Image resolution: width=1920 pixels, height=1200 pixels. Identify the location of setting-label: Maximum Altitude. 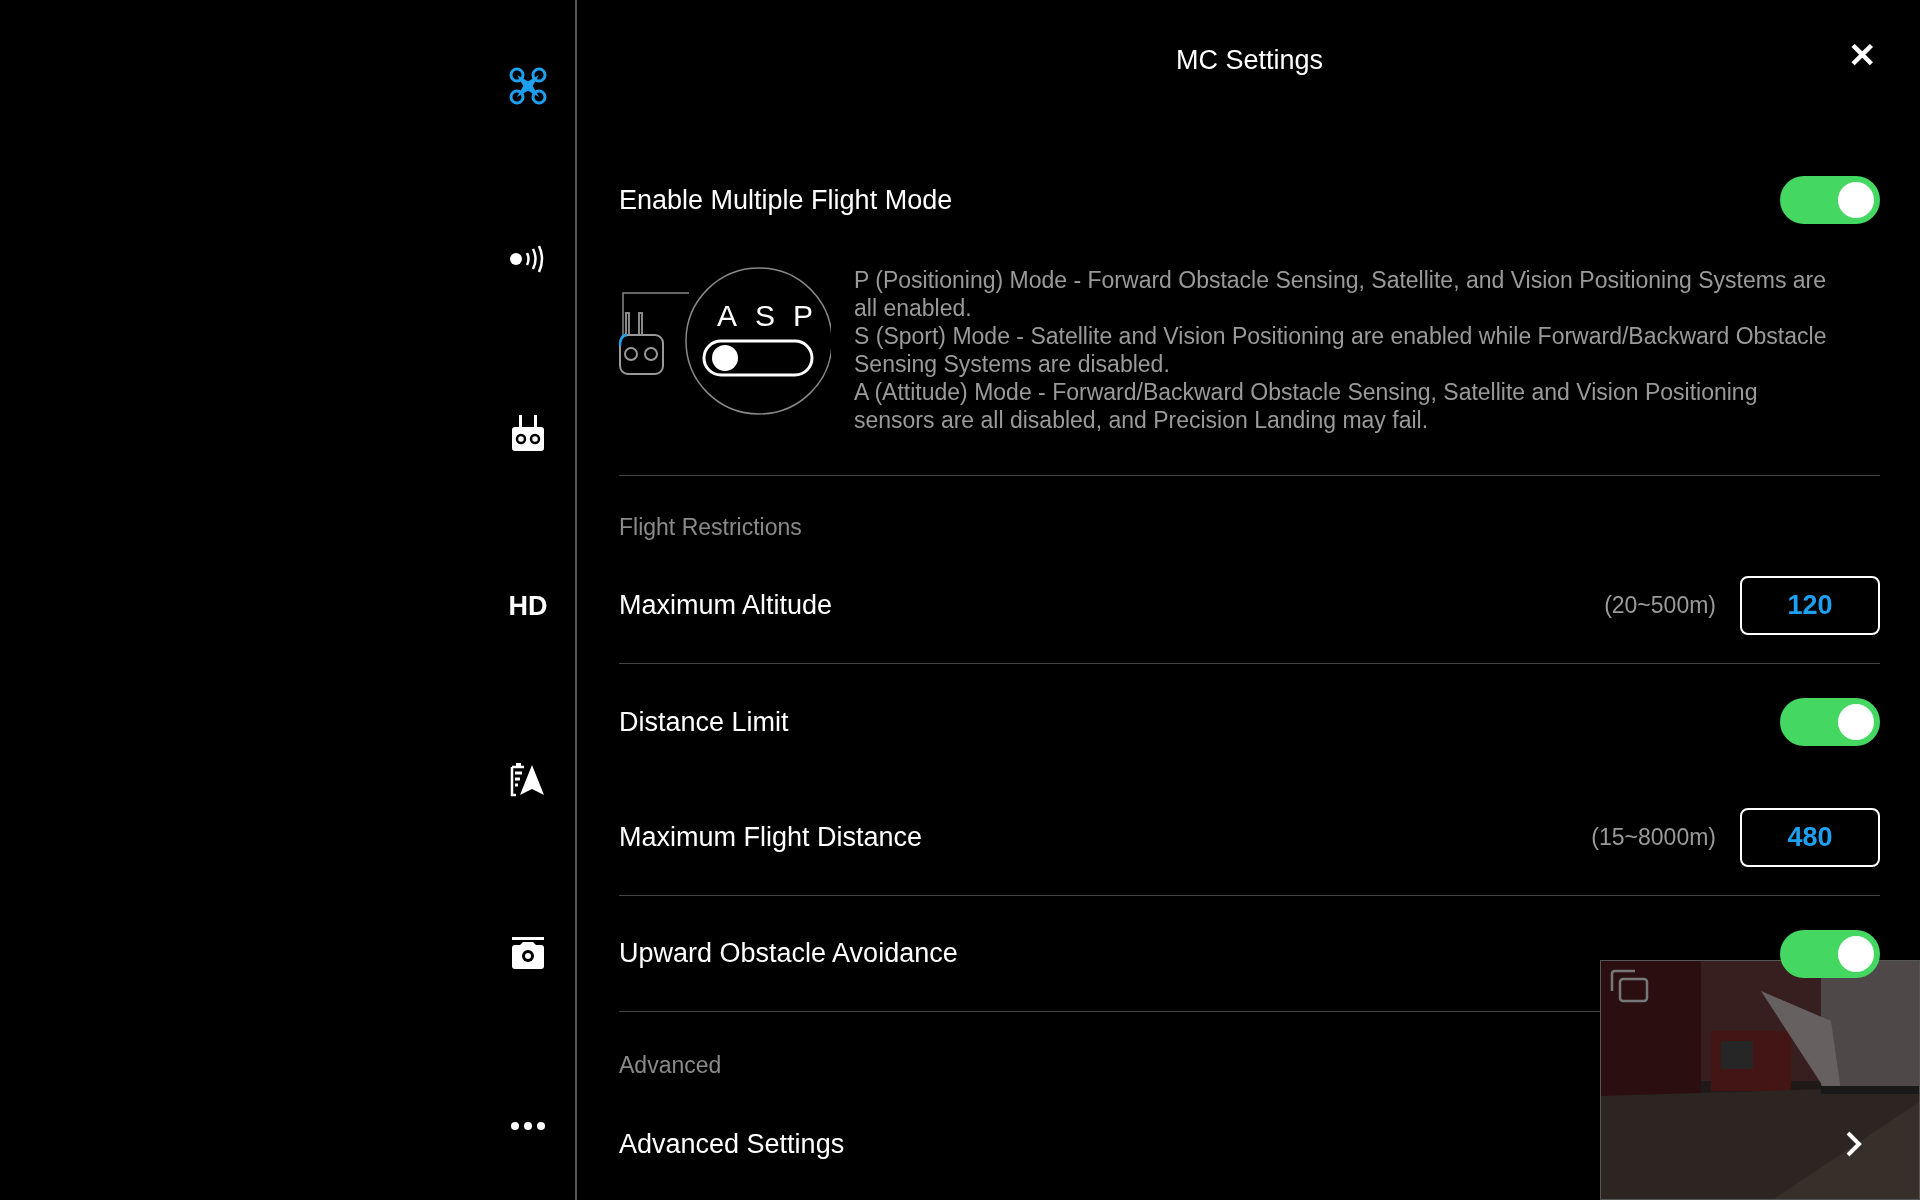
(726, 606).